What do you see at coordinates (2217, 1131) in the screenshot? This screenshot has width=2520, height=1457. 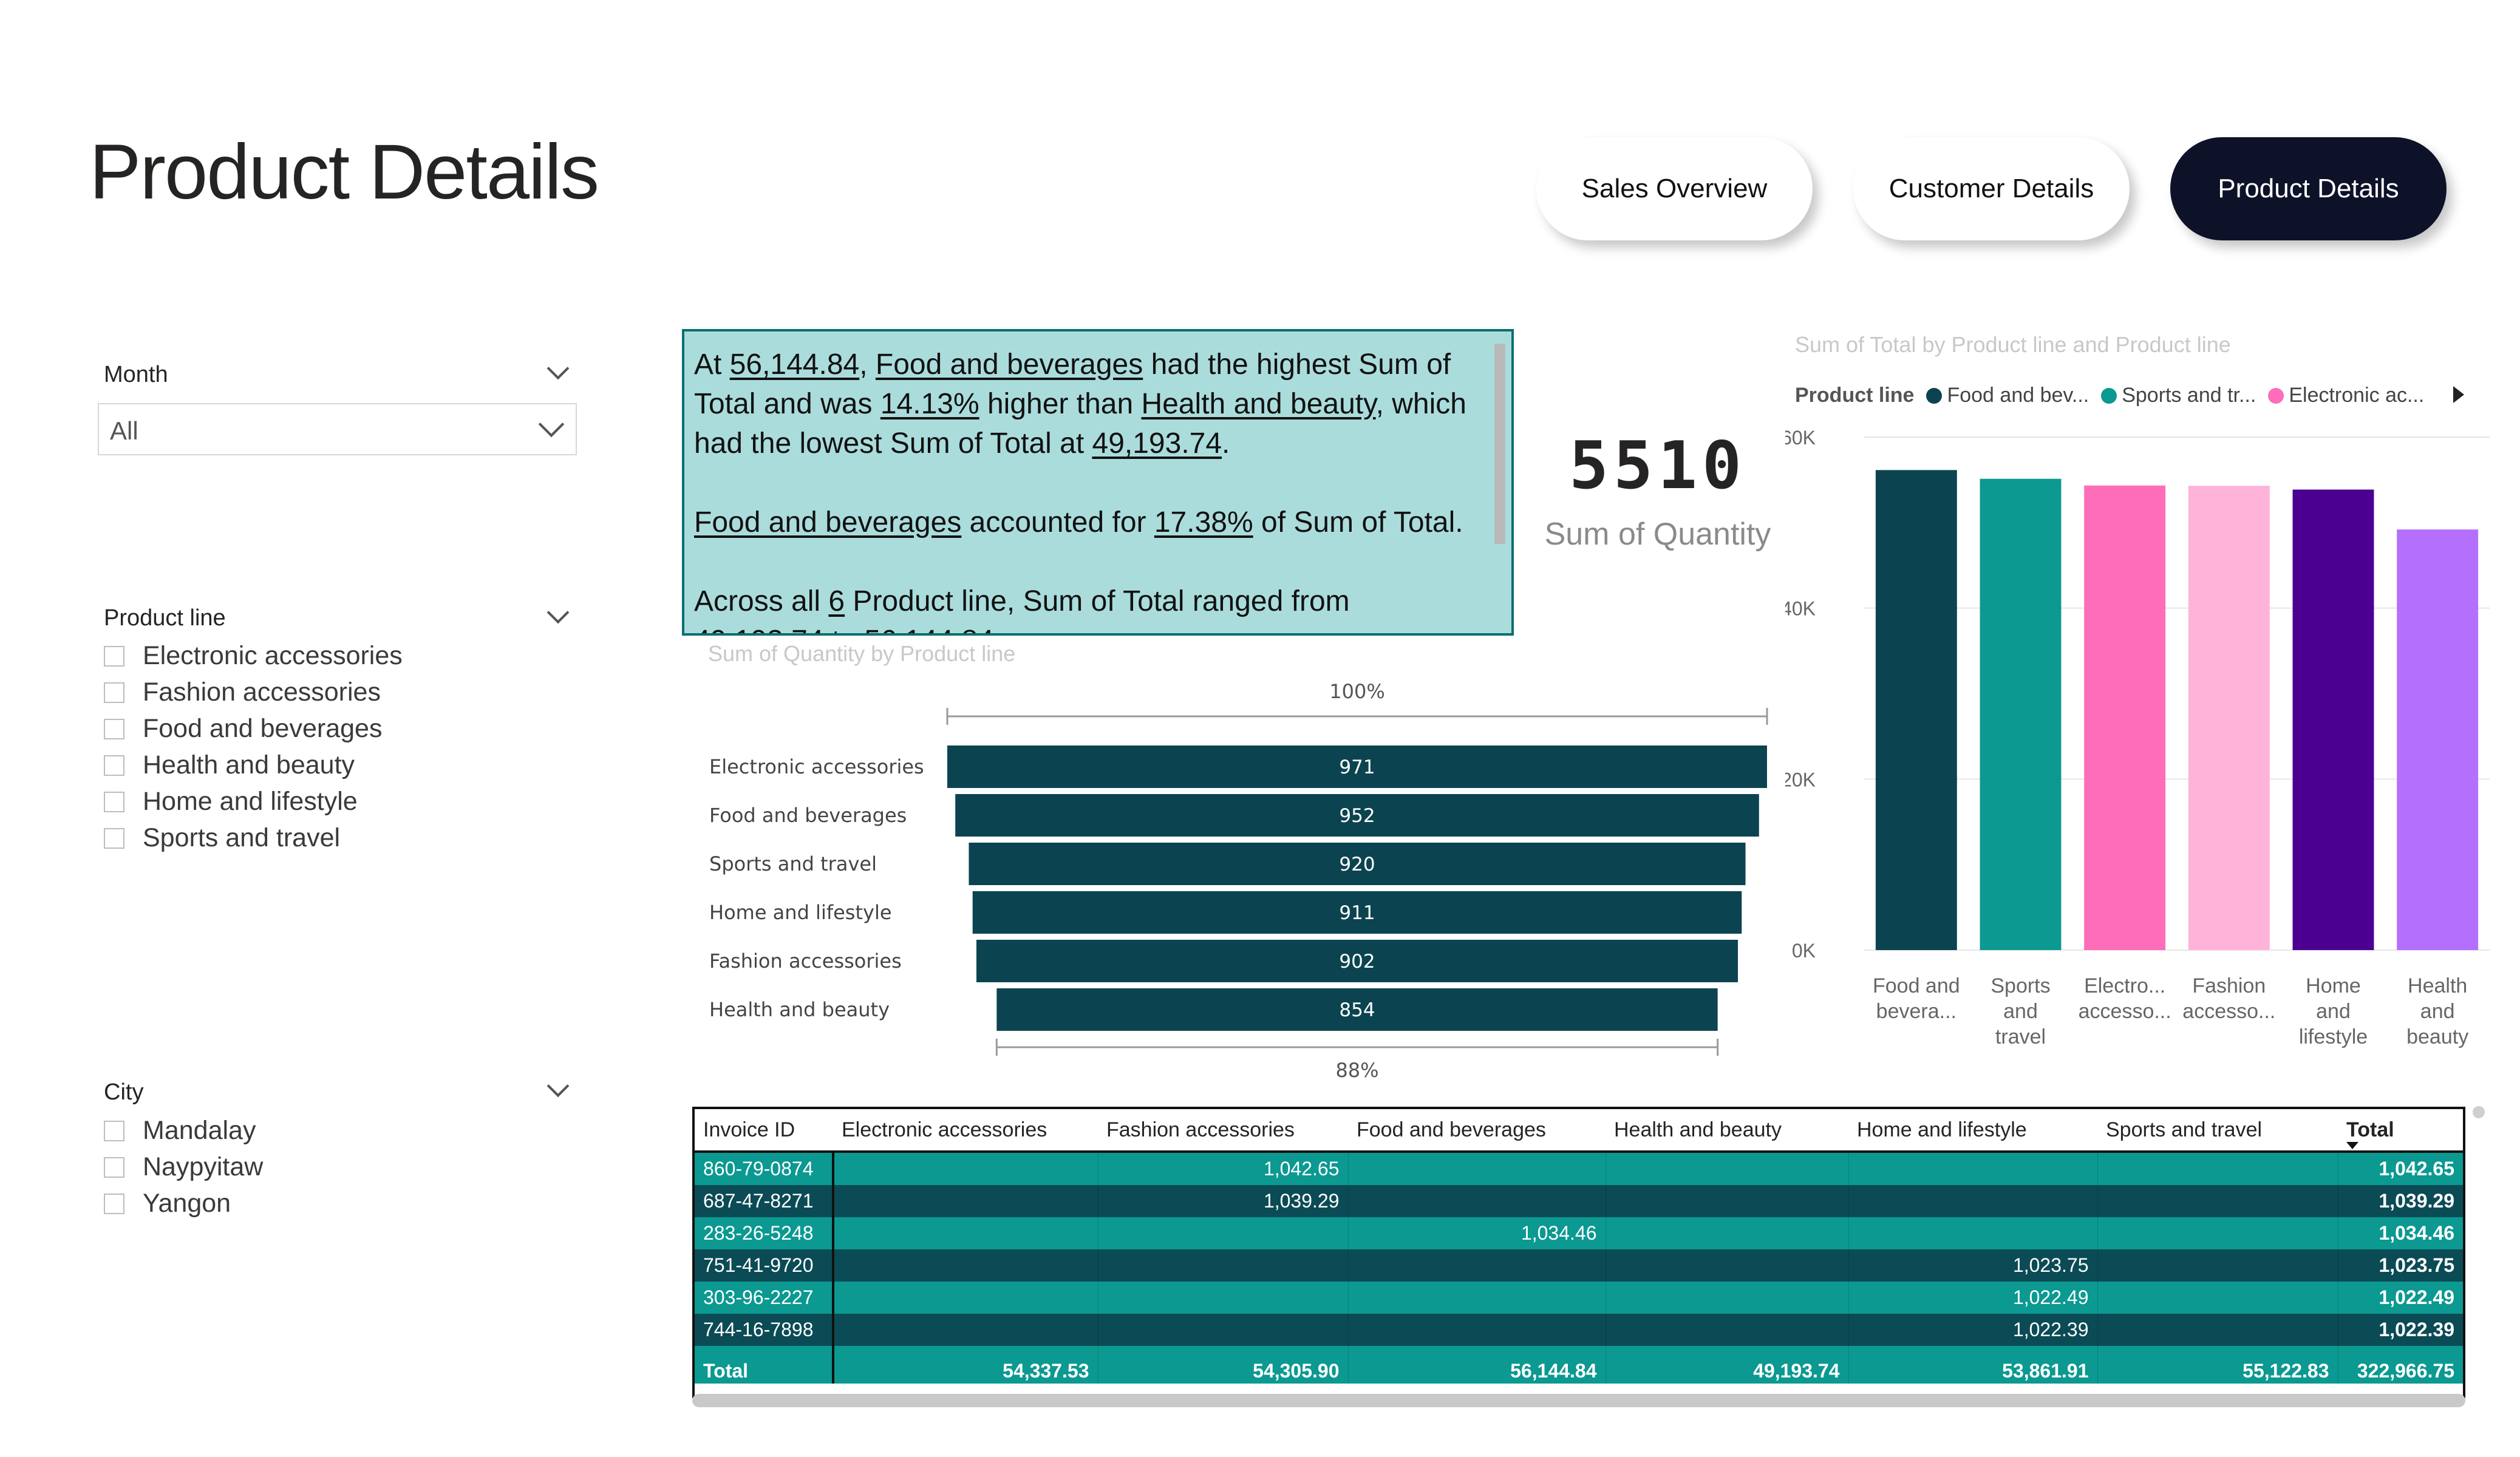 I see `column-header-sports-and-travel: Sports and travel` at bounding box center [2217, 1131].